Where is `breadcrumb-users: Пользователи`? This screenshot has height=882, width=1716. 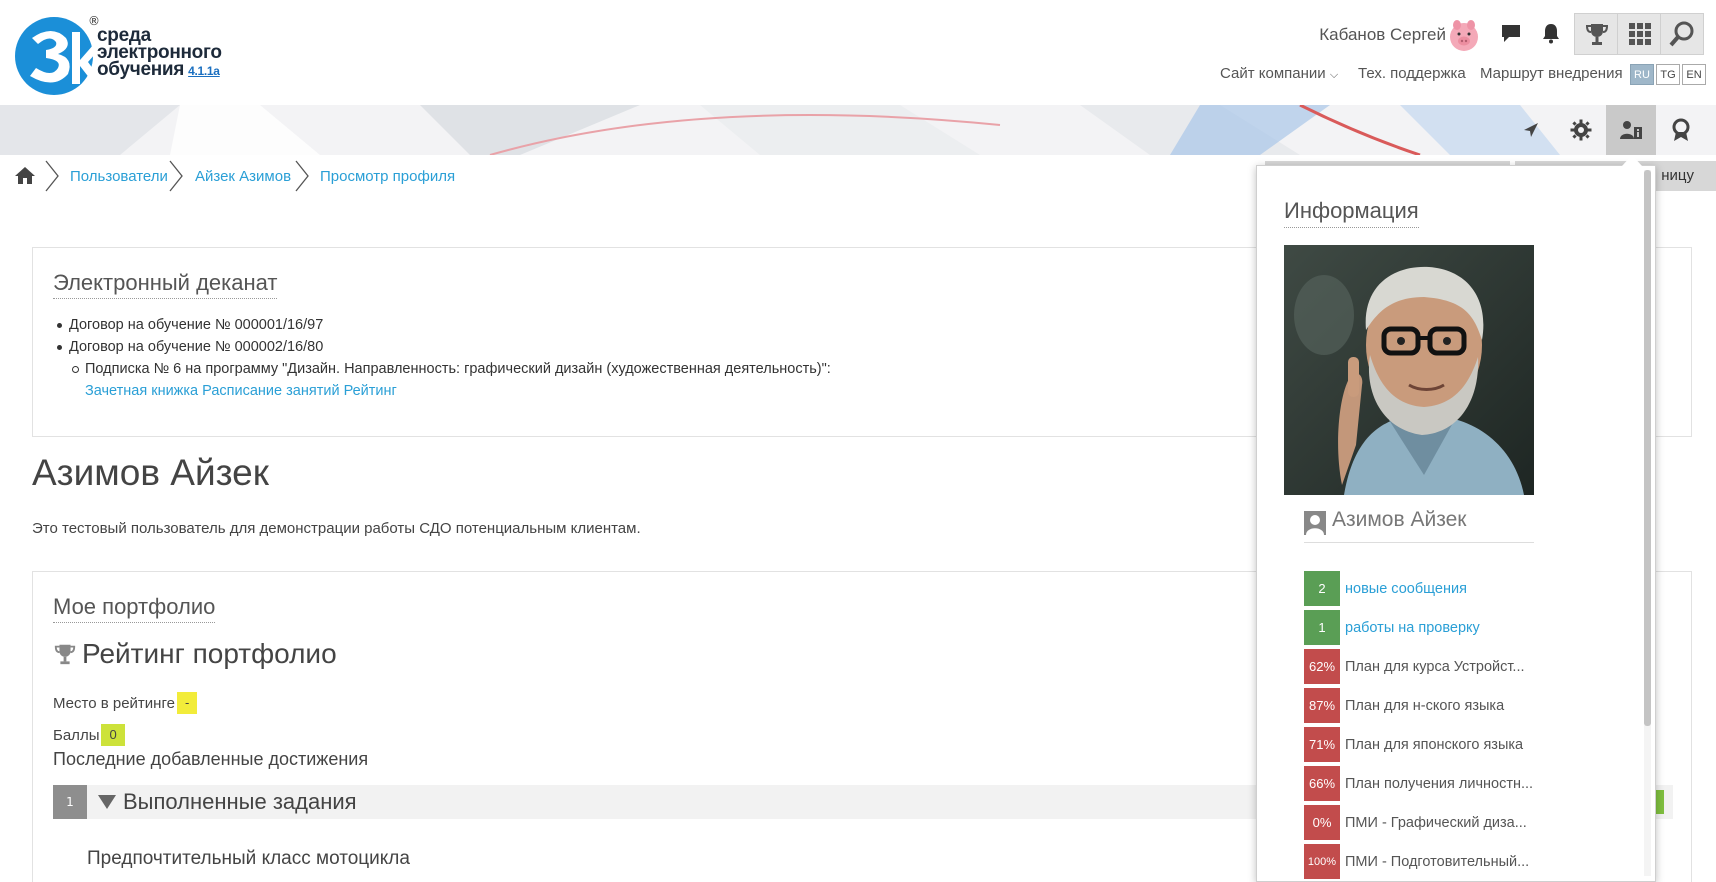
breadcrumb-users: Пользователи is located at coordinates (119, 176).